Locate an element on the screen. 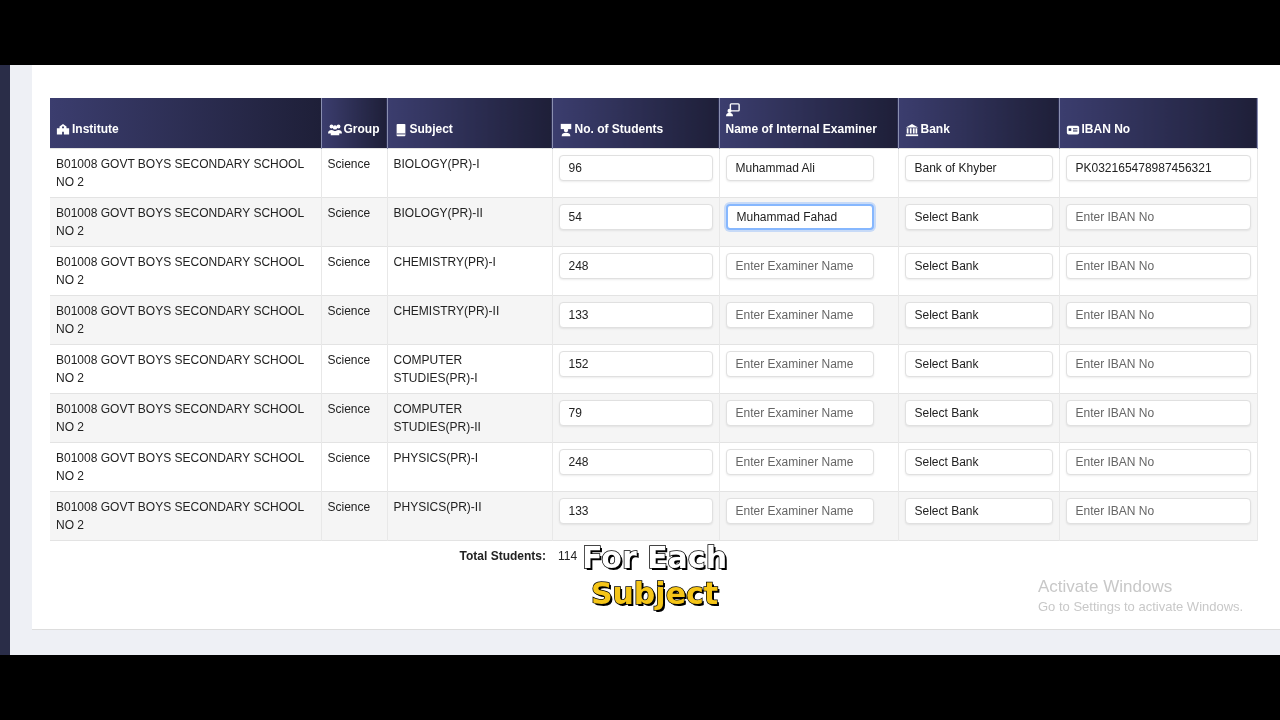  table-cell-text: BIOLOGY(PR)-I is located at coordinates (437, 164).